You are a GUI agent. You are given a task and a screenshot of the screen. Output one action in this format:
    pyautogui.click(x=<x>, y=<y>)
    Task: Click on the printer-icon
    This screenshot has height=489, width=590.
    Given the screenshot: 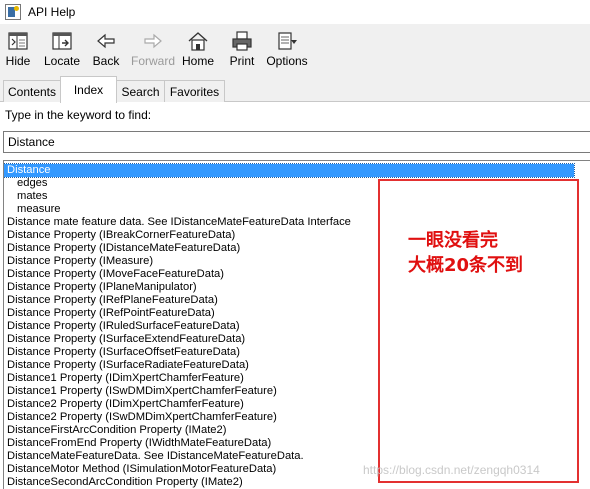 What is the action you would take?
    pyautogui.click(x=242, y=41)
    